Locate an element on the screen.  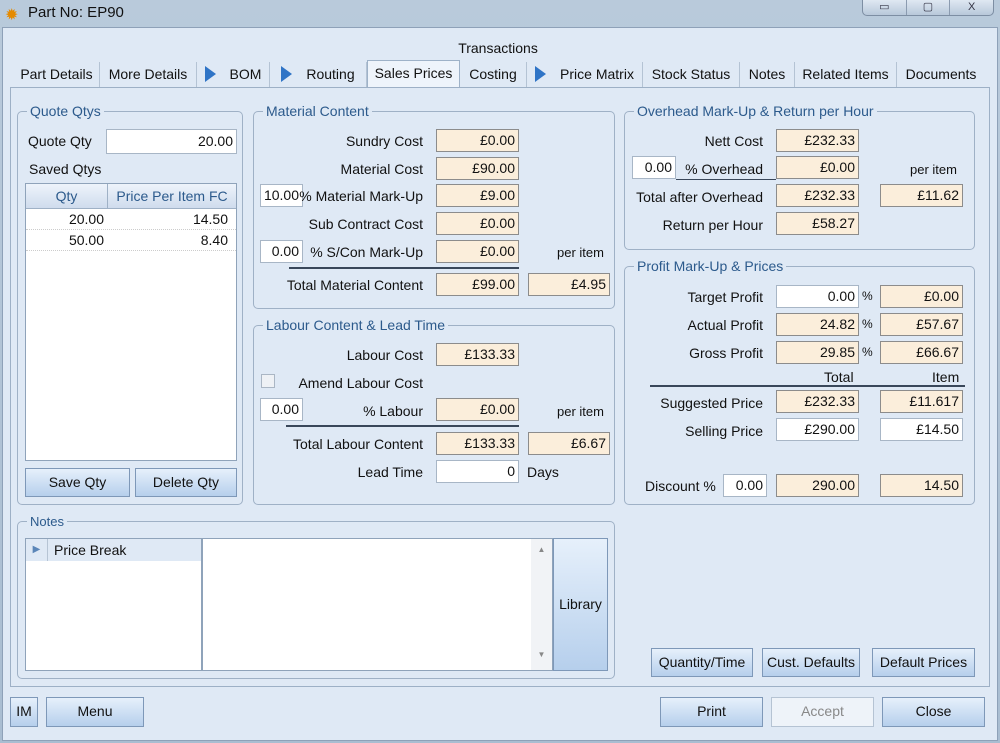
notes-textarea is located at coordinates (377, 604).